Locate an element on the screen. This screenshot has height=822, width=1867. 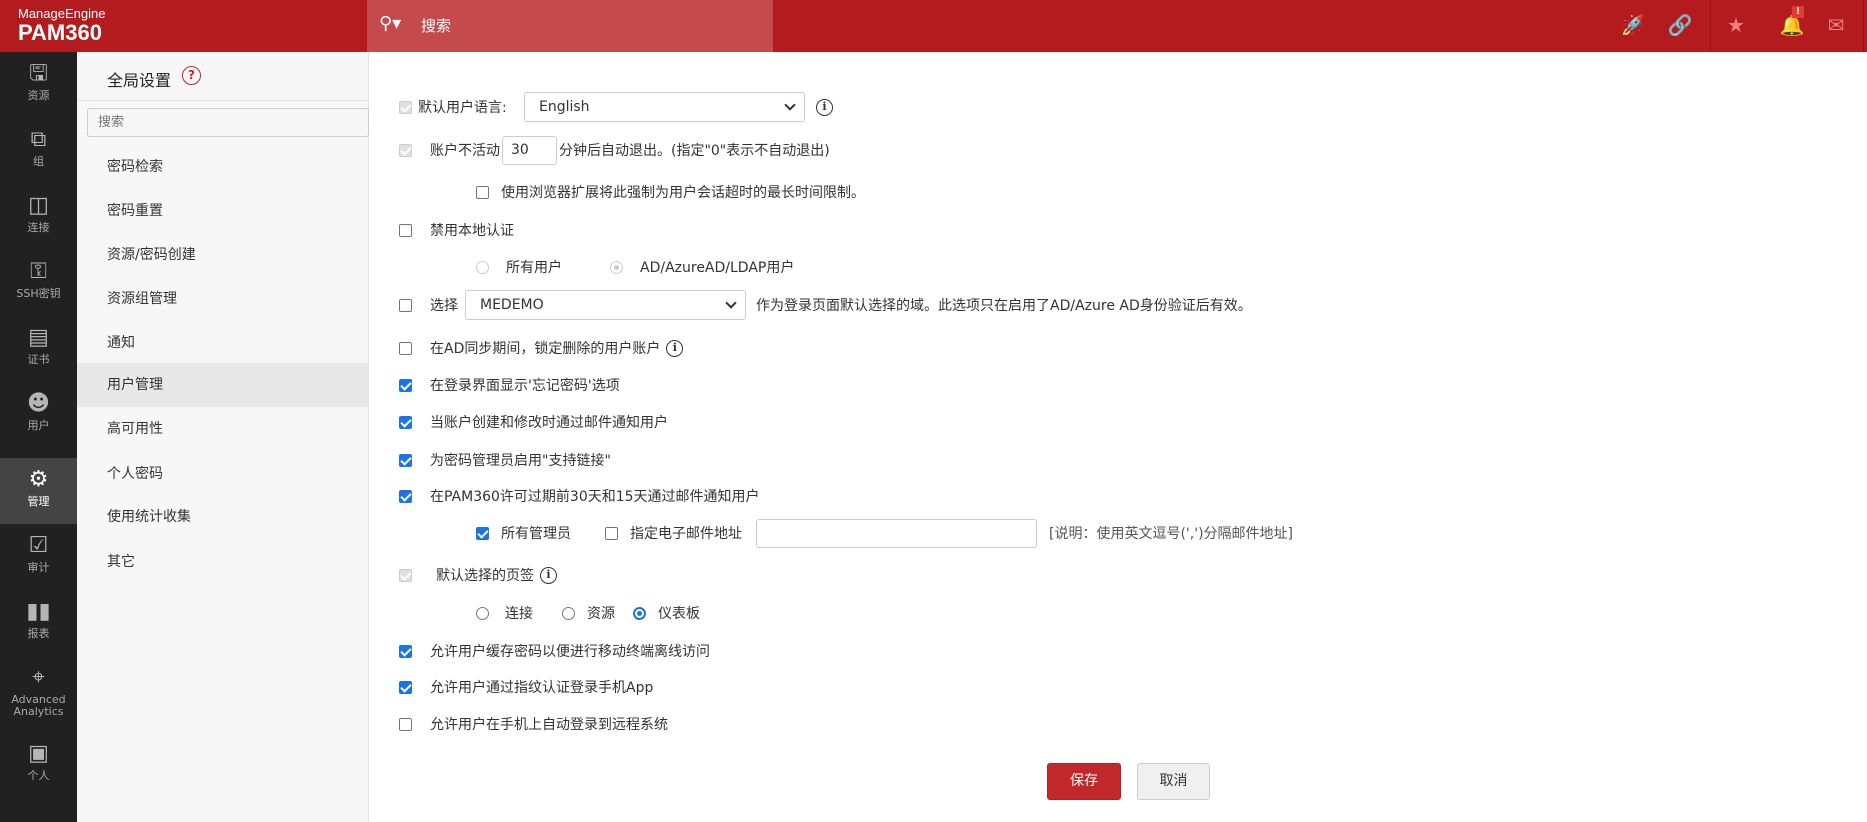
inactivity-row: 账户不活动 分钟后自动退出。(指定"0"表示不自动退出) is located at coordinates (614, 150).